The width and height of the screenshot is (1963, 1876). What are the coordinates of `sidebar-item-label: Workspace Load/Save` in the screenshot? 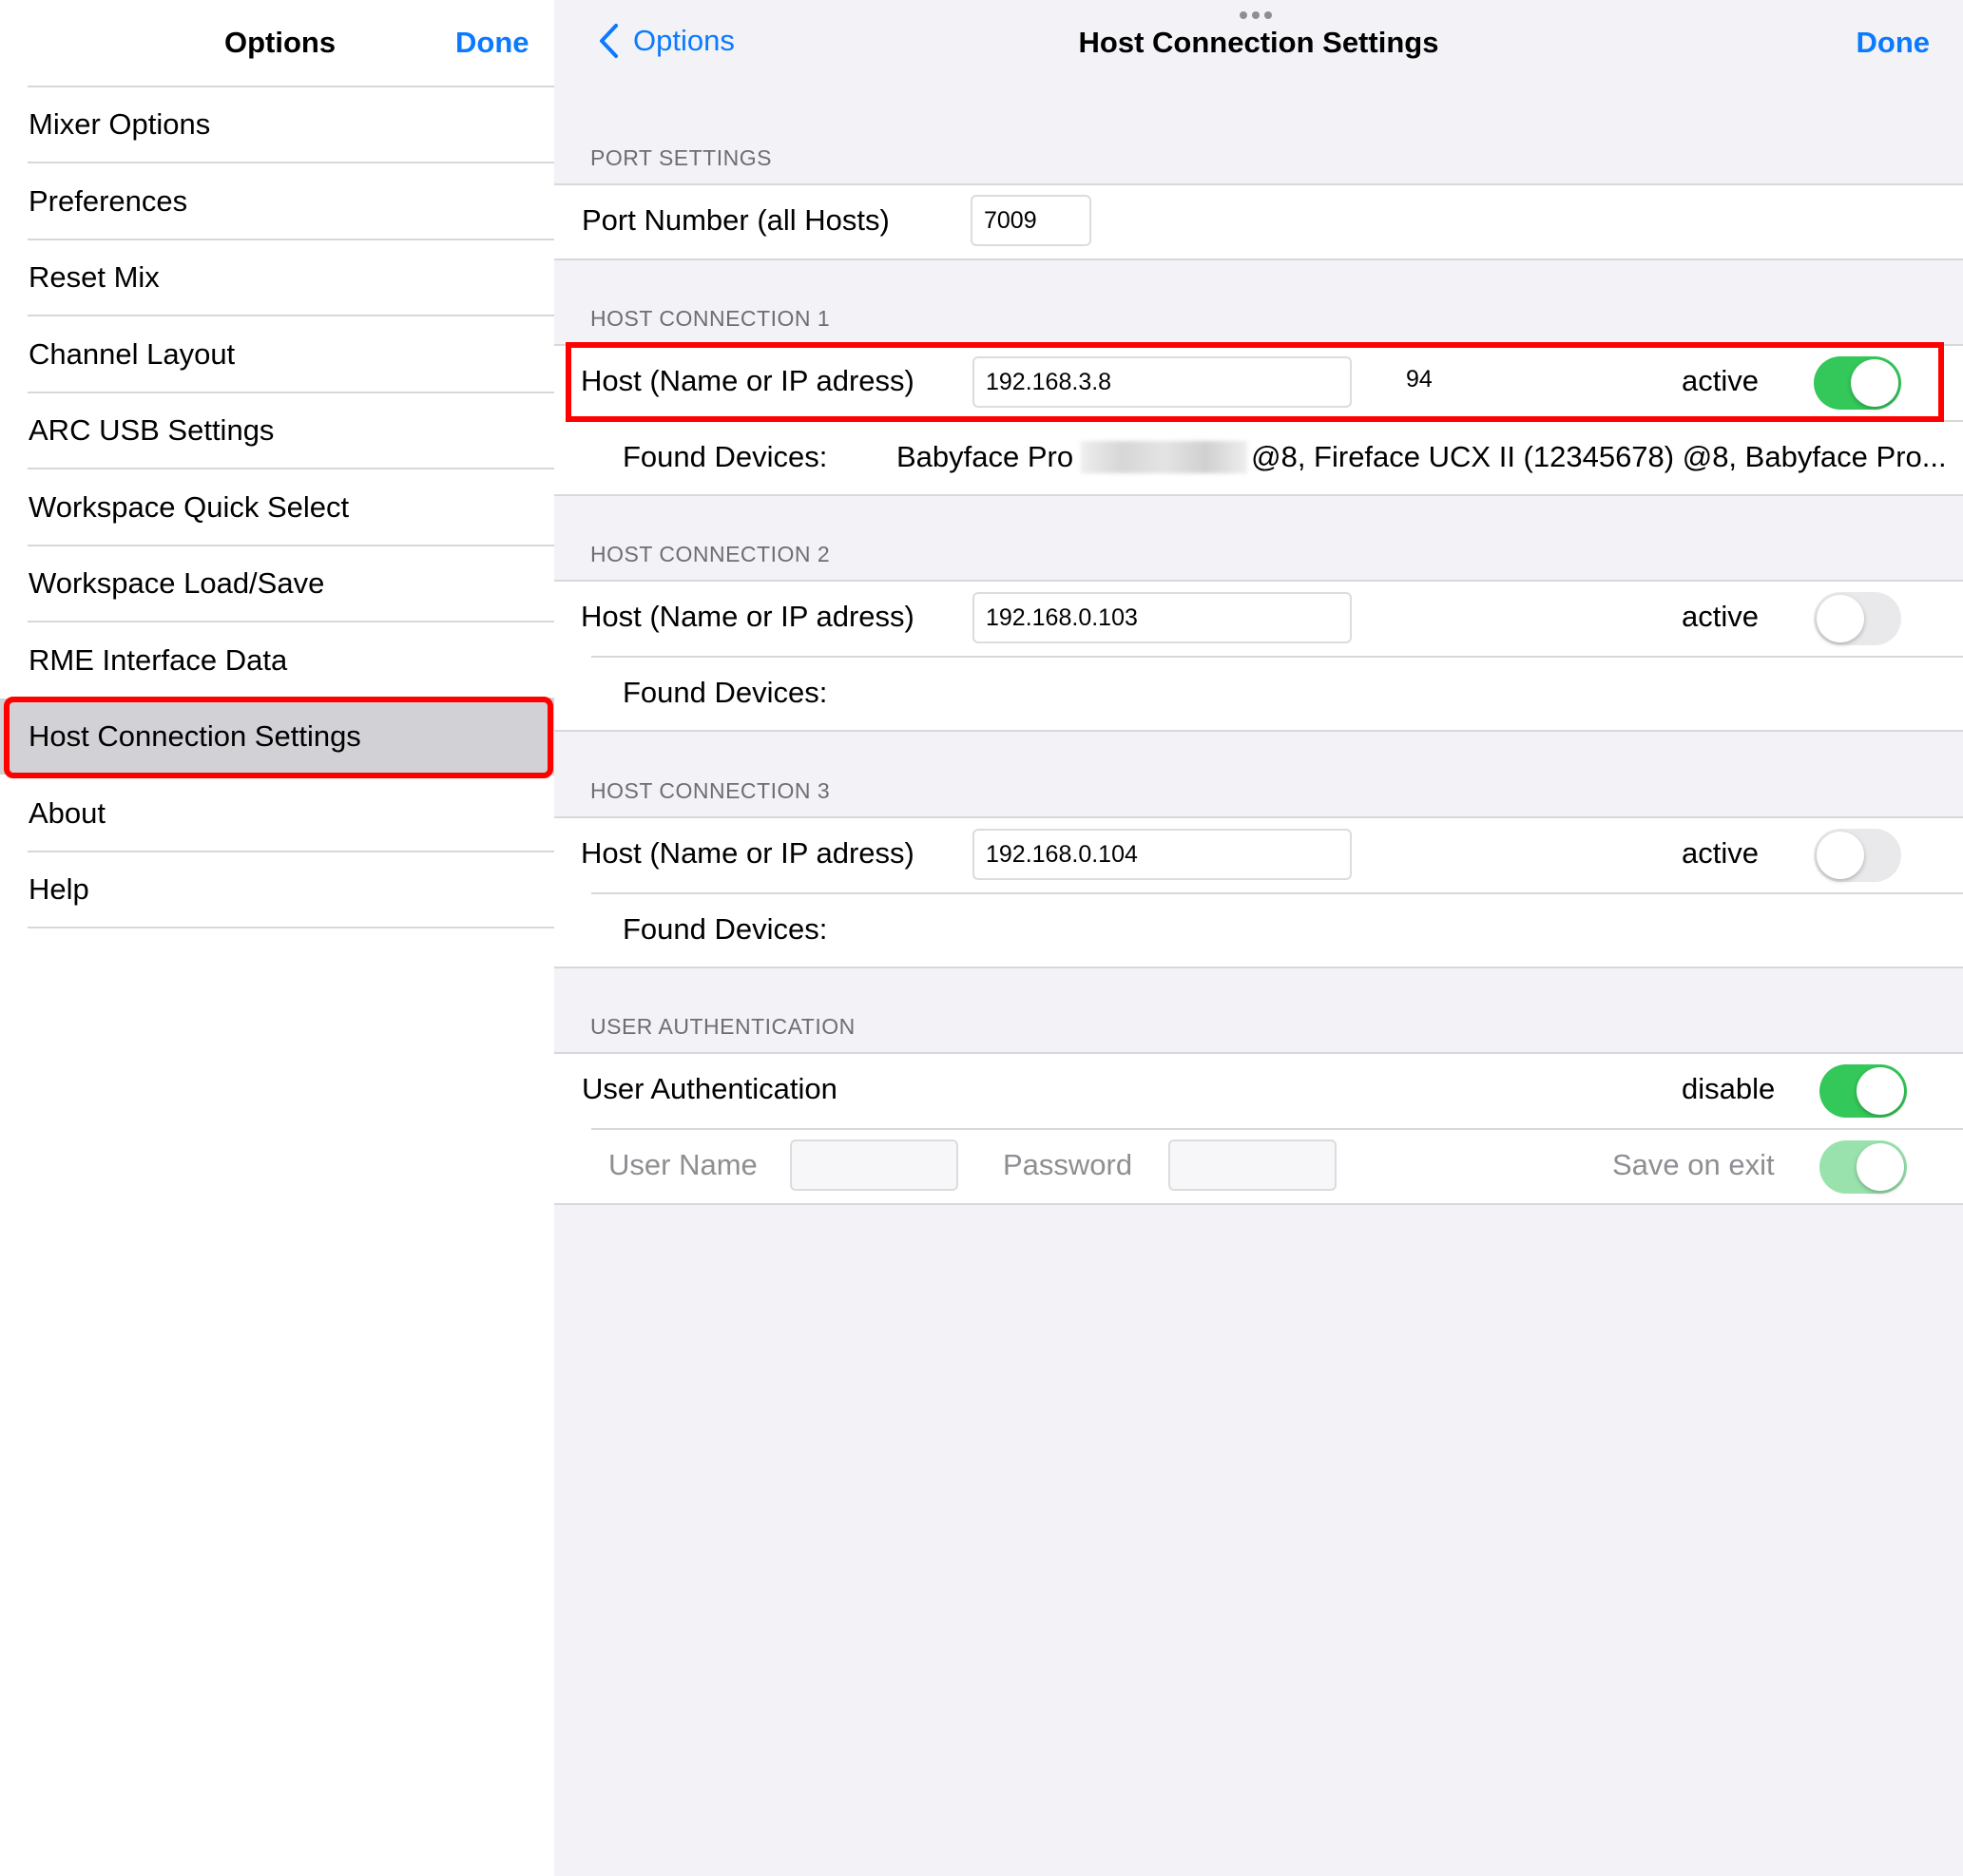 It's located at (177, 583).